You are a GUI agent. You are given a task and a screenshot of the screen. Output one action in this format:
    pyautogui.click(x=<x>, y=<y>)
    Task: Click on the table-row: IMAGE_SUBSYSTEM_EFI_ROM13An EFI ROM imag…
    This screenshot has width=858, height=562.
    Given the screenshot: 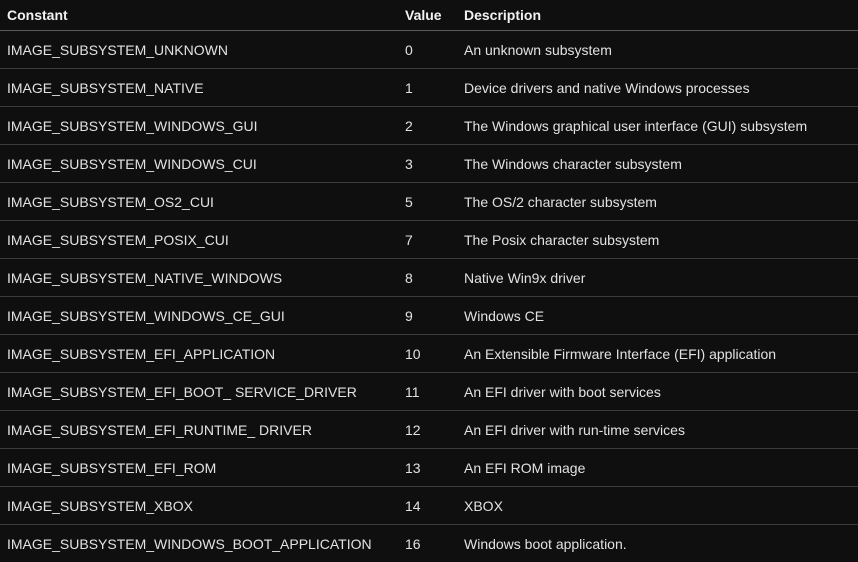 What is the action you would take?
    pyautogui.click(x=429, y=468)
    